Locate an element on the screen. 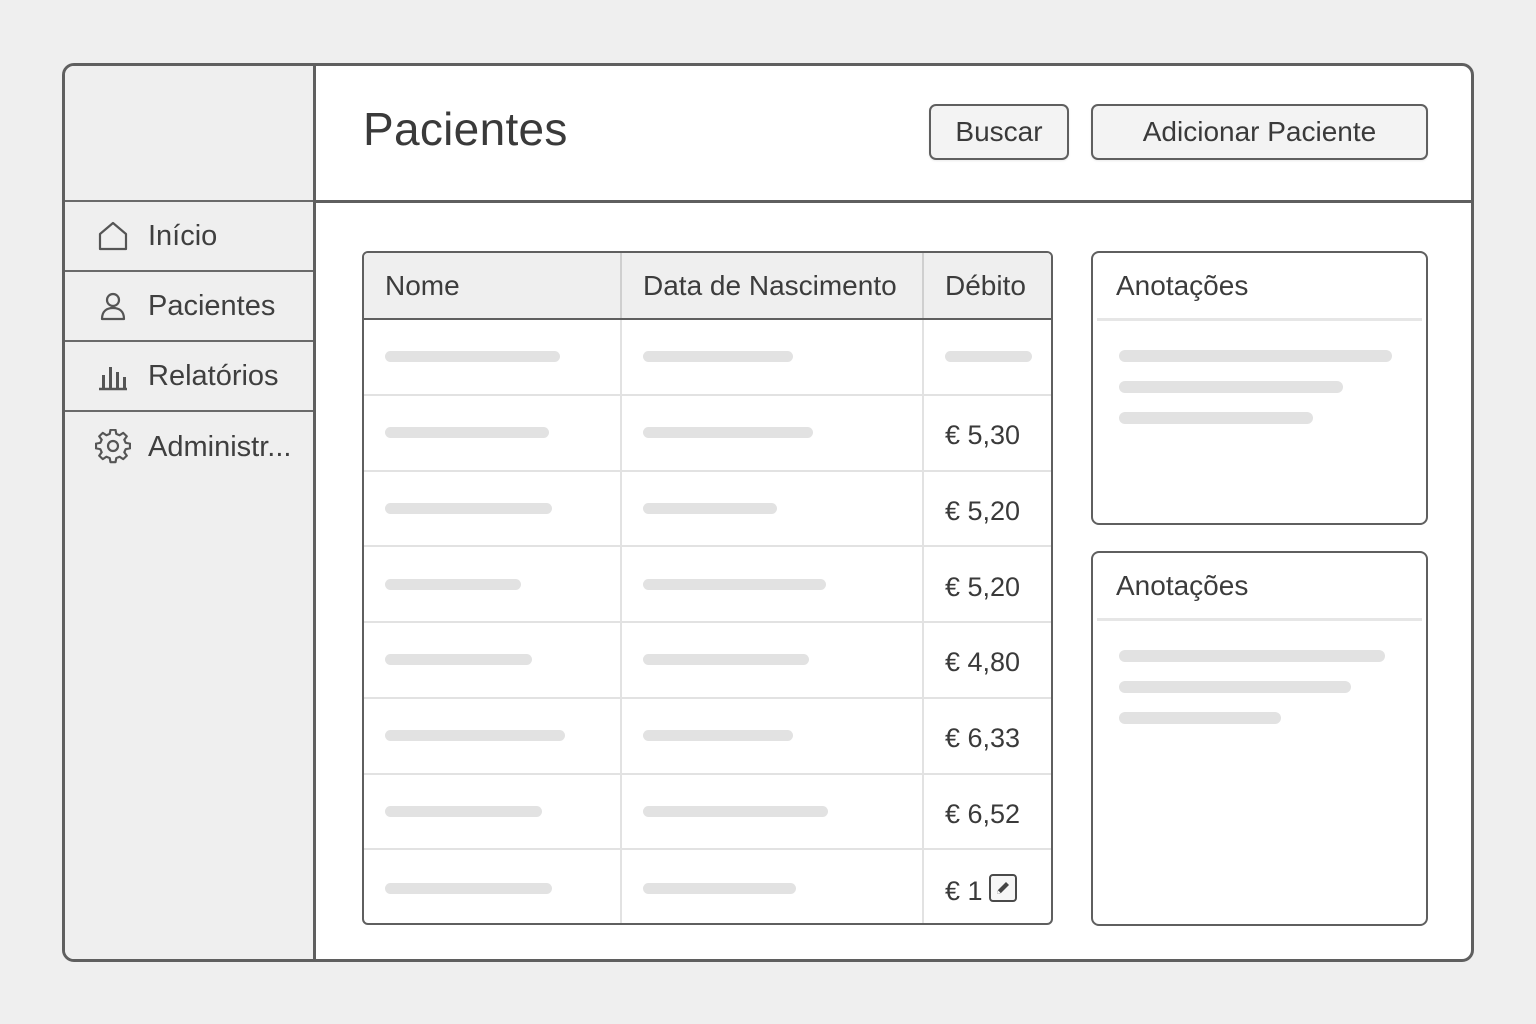 Image resolution: width=1536 pixels, height=1024 pixels. table-row: € 5,30 is located at coordinates (707, 433).